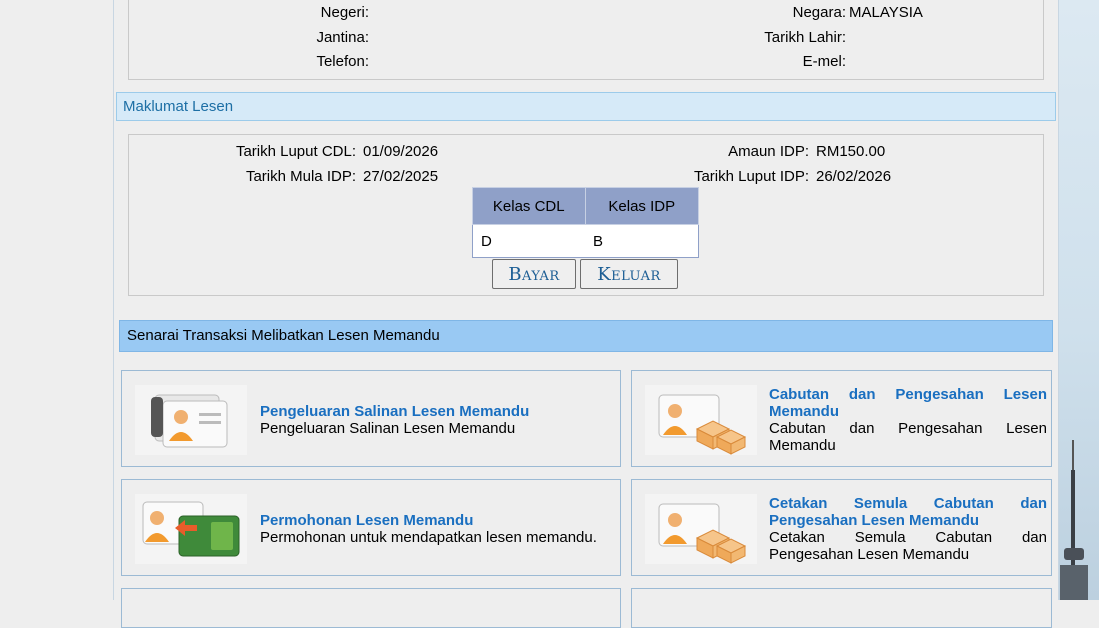 The width and height of the screenshot is (1099, 628). What do you see at coordinates (1074, 554) in the screenshot?
I see `tower-pod` at bounding box center [1074, 554].